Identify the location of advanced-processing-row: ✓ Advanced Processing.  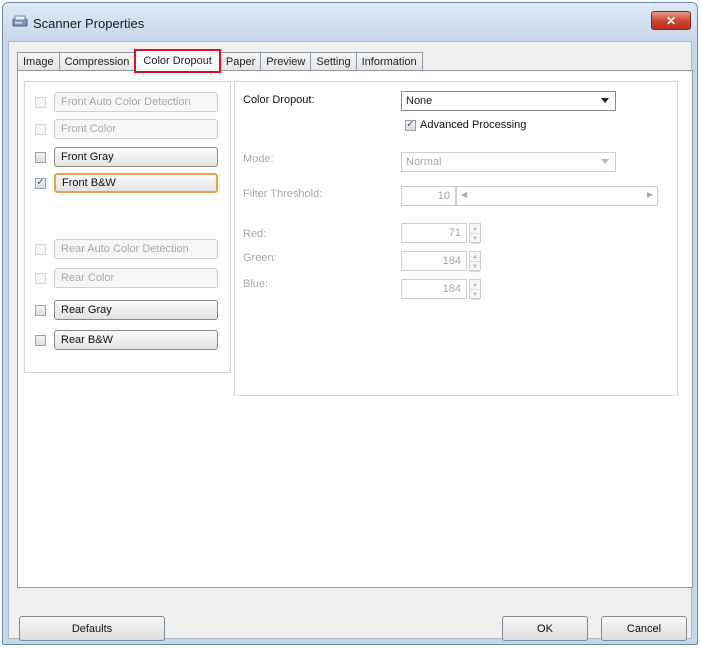
(465, 125).